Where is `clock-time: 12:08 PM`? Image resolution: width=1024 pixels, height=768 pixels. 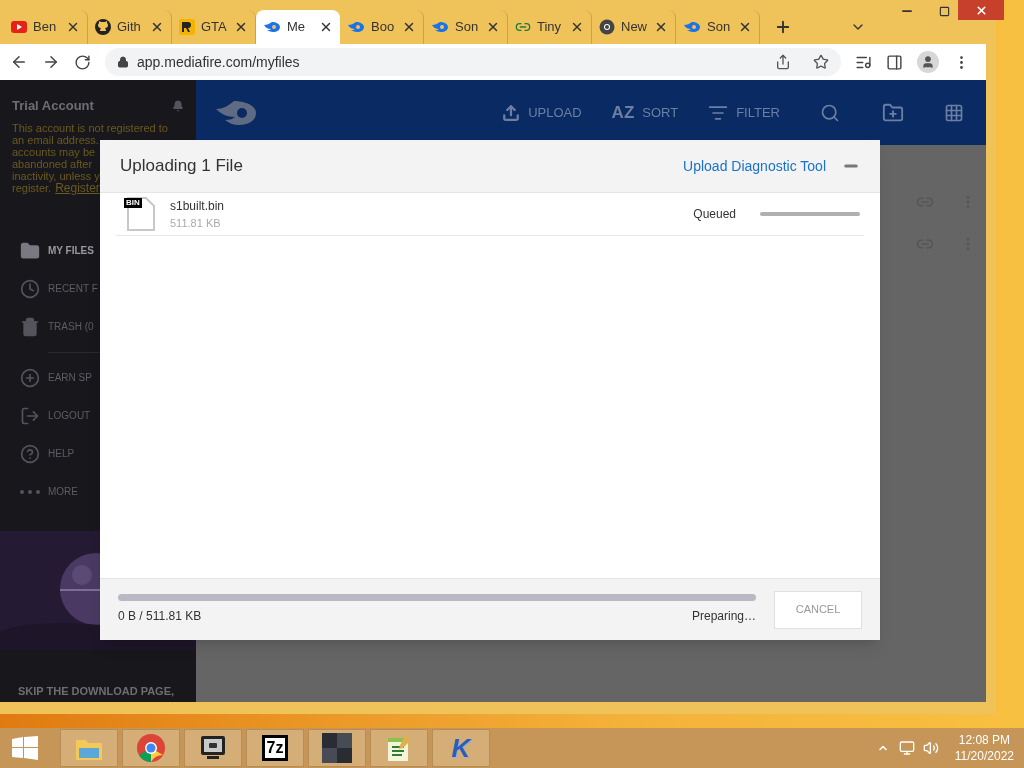
clock-time: 12:08 PM is located at coordinates (984, 740).